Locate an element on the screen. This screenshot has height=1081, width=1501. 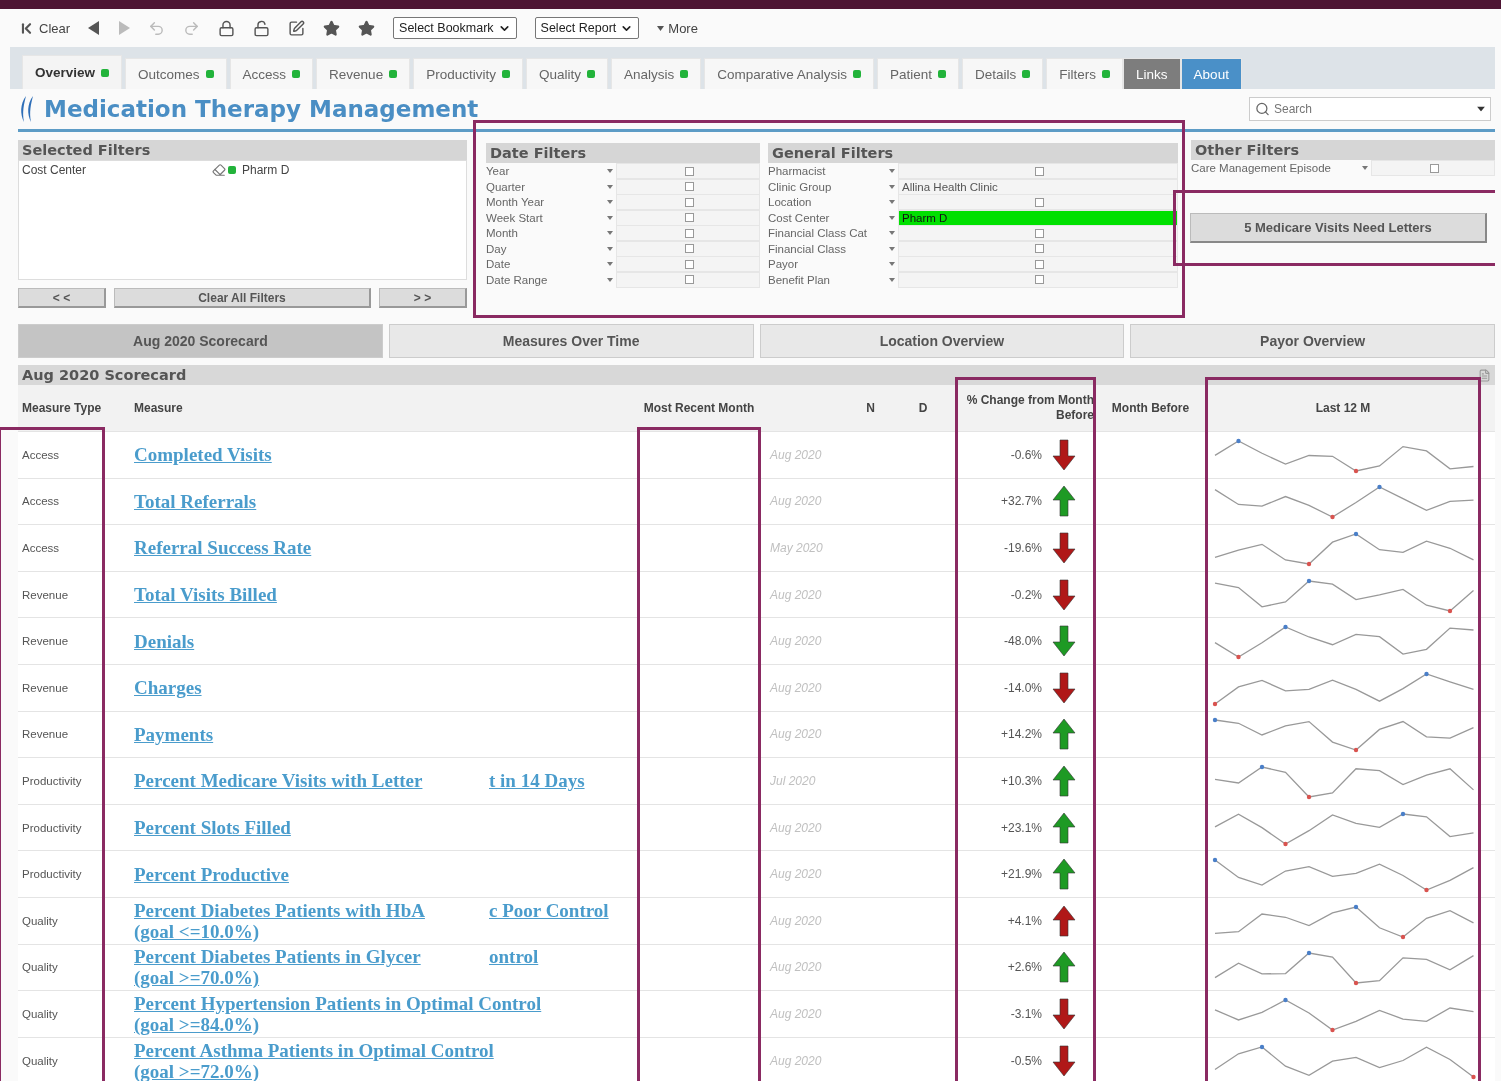
tab: Productivity is located at coordinates (468, 73).